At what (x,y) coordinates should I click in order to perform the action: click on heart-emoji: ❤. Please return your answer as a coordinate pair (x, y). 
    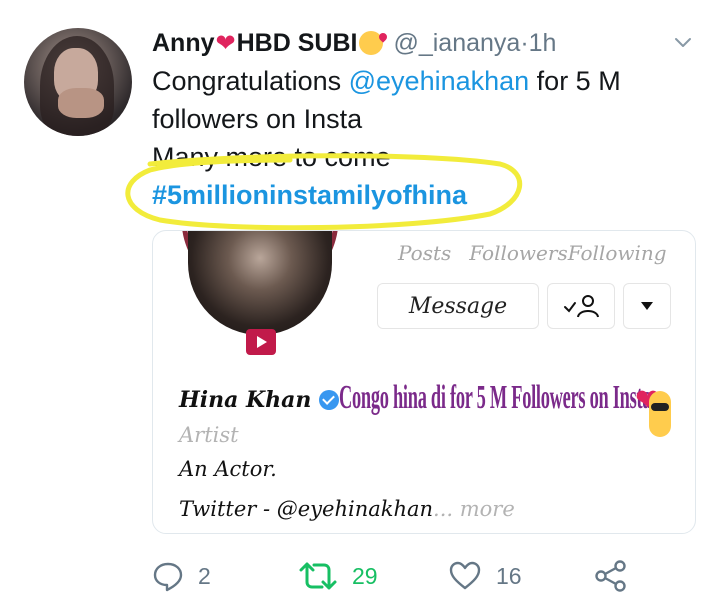
    Looking at the image, I should click on (225, 43).